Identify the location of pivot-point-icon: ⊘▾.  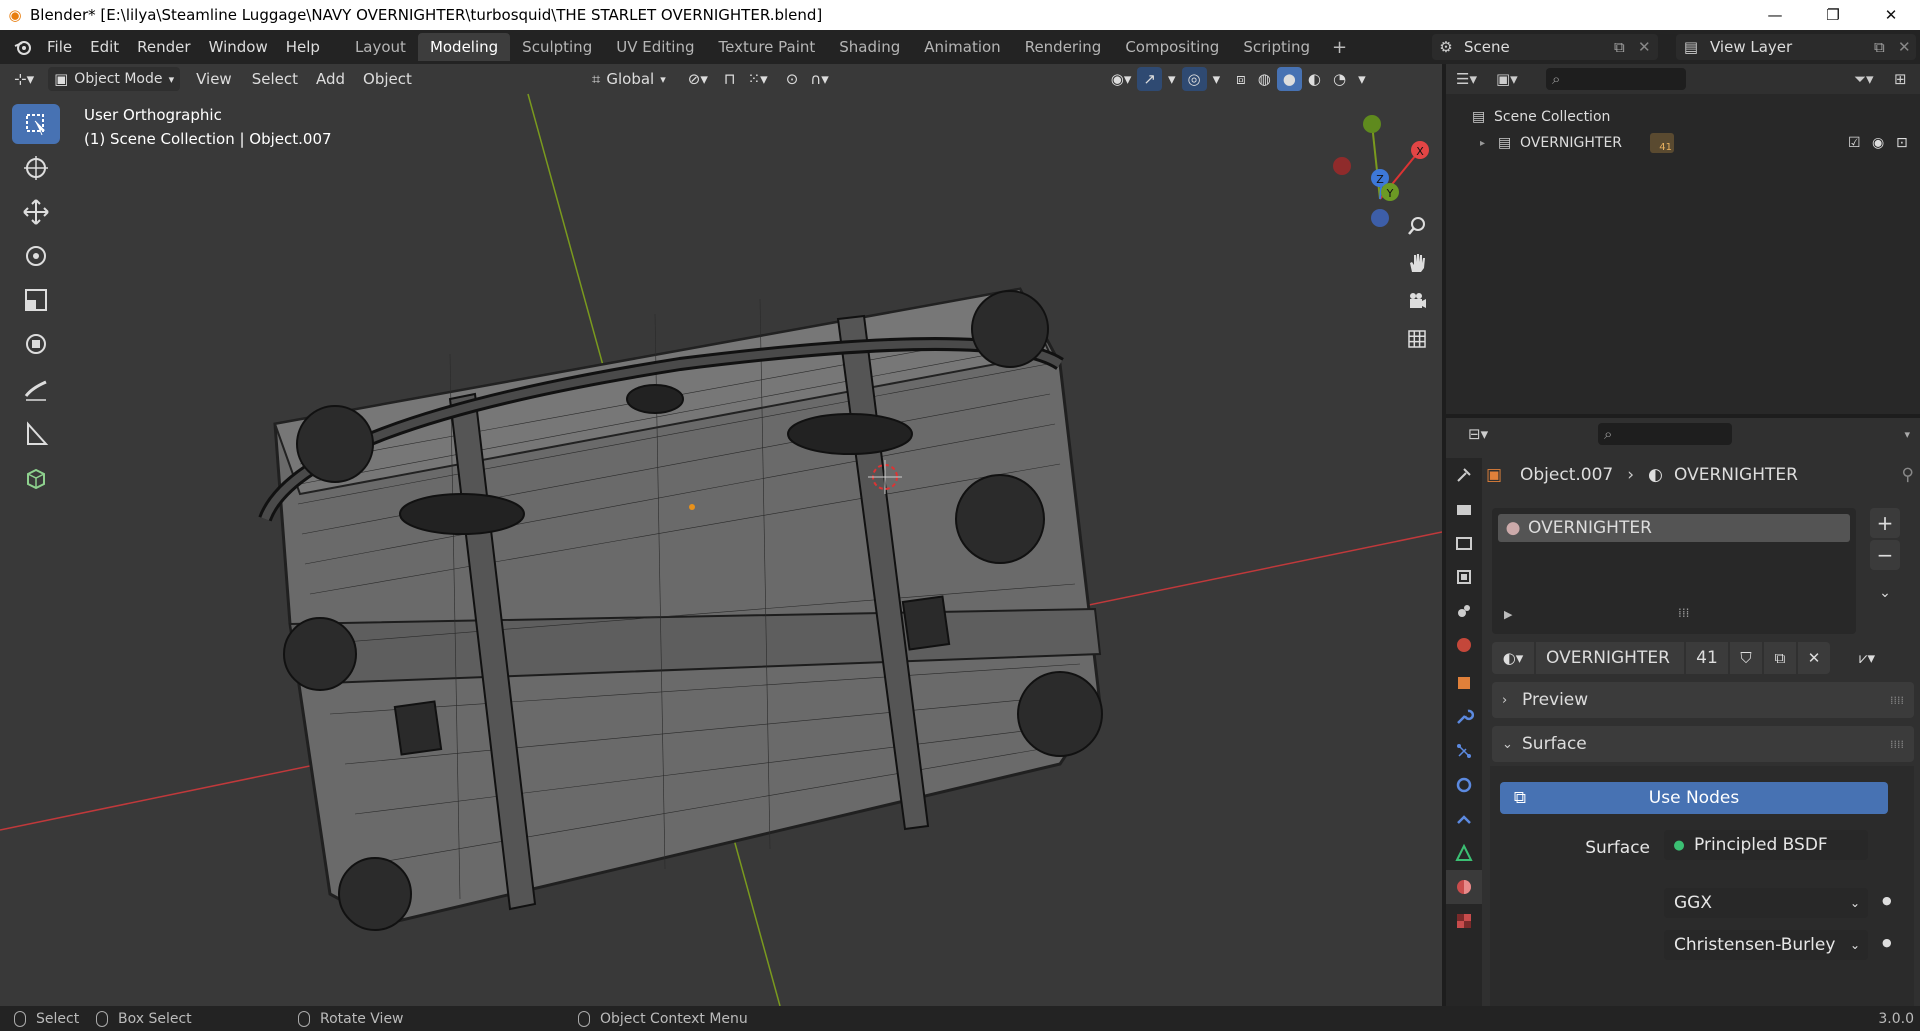
(698, 79).